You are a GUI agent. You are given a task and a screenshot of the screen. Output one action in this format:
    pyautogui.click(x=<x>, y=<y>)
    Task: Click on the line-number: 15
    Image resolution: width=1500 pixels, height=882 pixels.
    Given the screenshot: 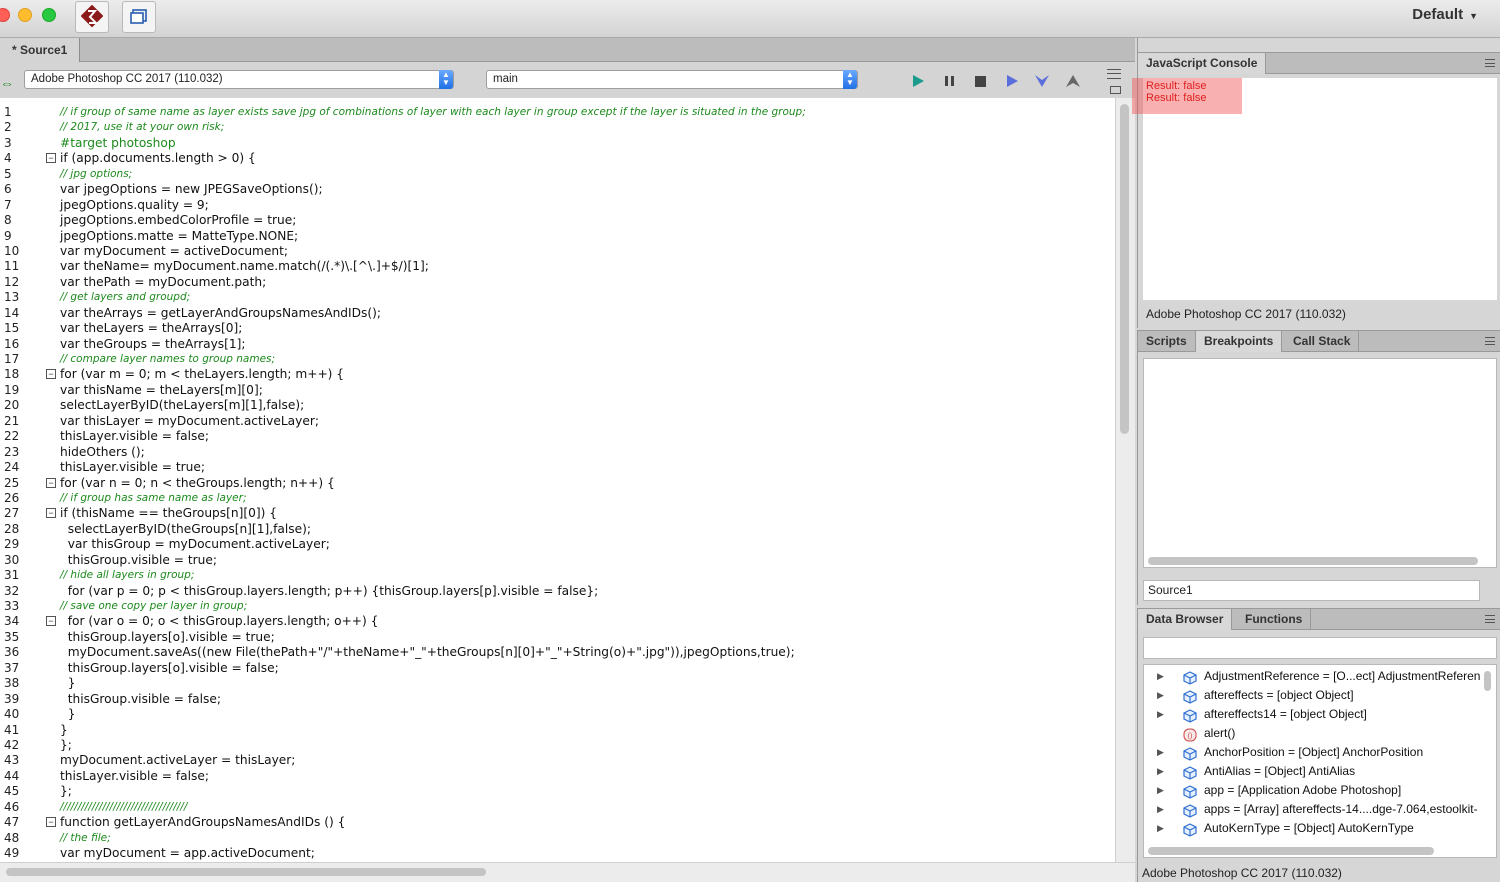 What is the action you would take?
    pyautogui.click(x=19, y=328)
    